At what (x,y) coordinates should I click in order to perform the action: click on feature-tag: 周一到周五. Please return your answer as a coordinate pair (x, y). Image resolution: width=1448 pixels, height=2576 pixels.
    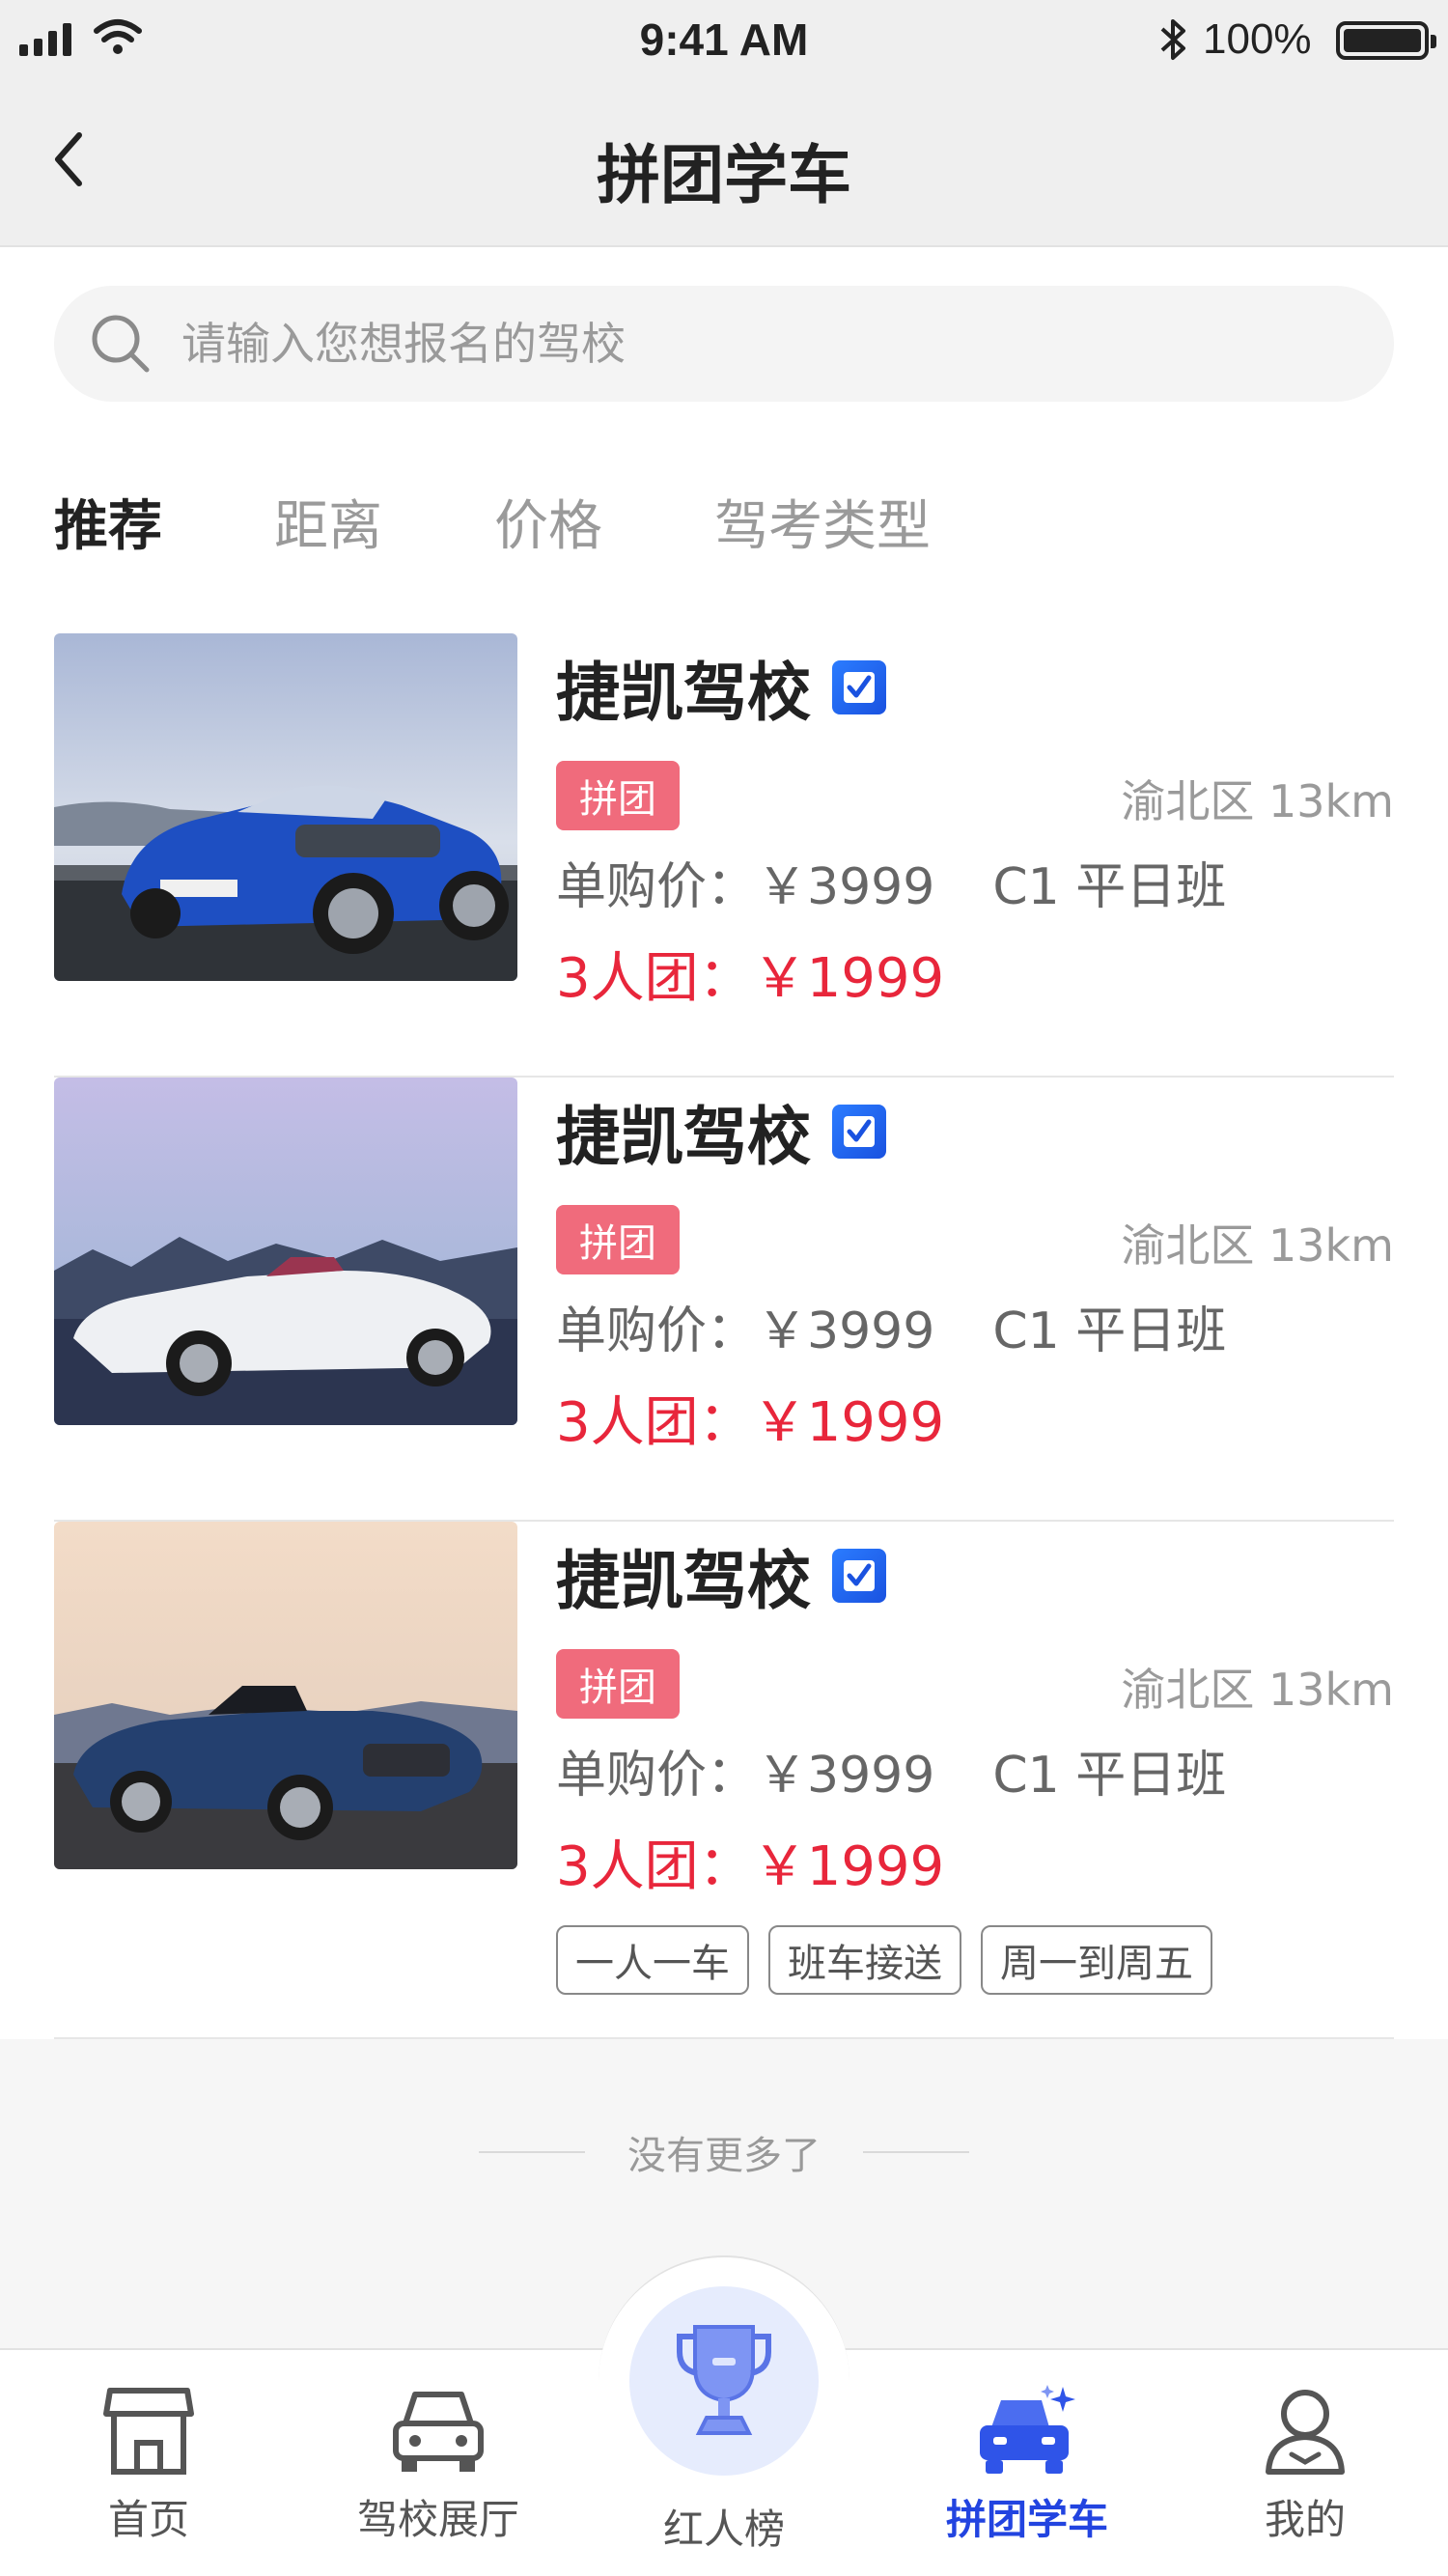
    Looking at the image, I should click on (1096, 1960).